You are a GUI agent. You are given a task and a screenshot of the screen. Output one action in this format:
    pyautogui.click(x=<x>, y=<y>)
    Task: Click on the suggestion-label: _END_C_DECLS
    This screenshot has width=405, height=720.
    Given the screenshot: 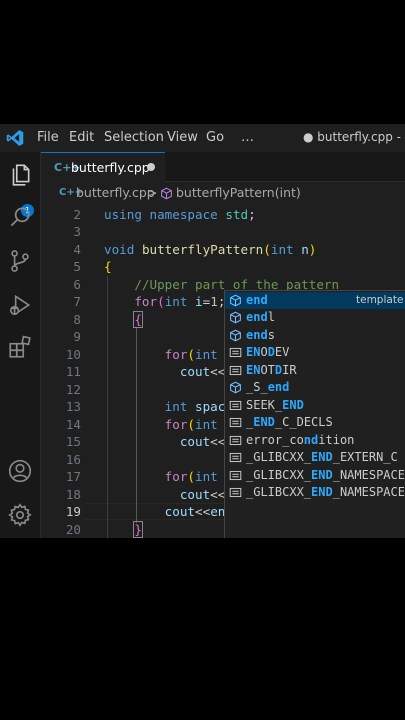 What is the action you would take?
    pyautogui.click(x=289, y=422)
    